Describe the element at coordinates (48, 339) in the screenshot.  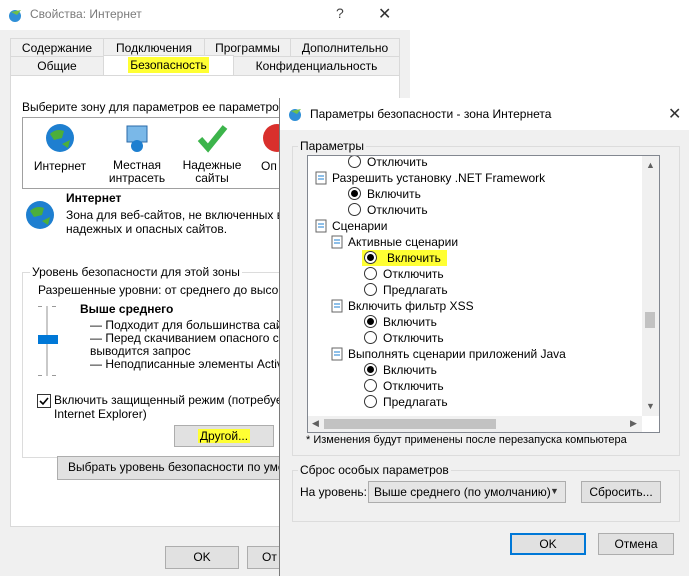
I see `level-slider-thumb` at that location.